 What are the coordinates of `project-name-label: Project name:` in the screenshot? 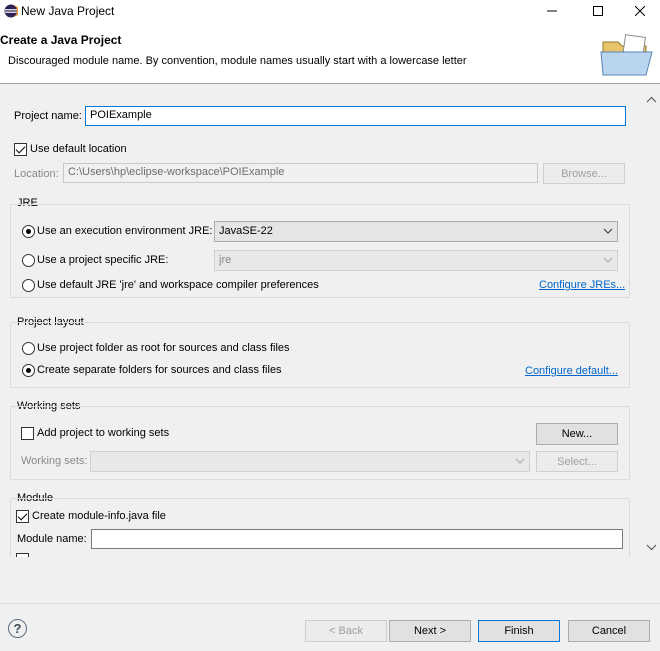 It's located at (48, 116).